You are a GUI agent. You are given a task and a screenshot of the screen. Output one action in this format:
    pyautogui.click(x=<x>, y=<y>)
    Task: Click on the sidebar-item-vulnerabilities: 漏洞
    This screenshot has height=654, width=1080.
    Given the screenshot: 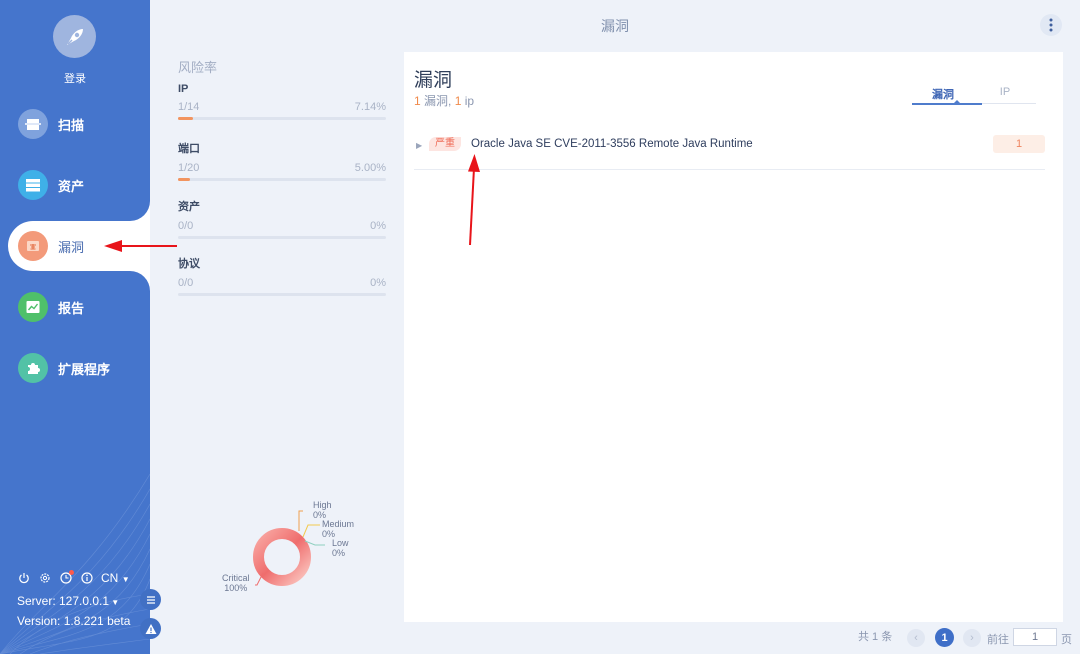 What is the action you would take?
    pyautogui.click(x=79, y=246)
    